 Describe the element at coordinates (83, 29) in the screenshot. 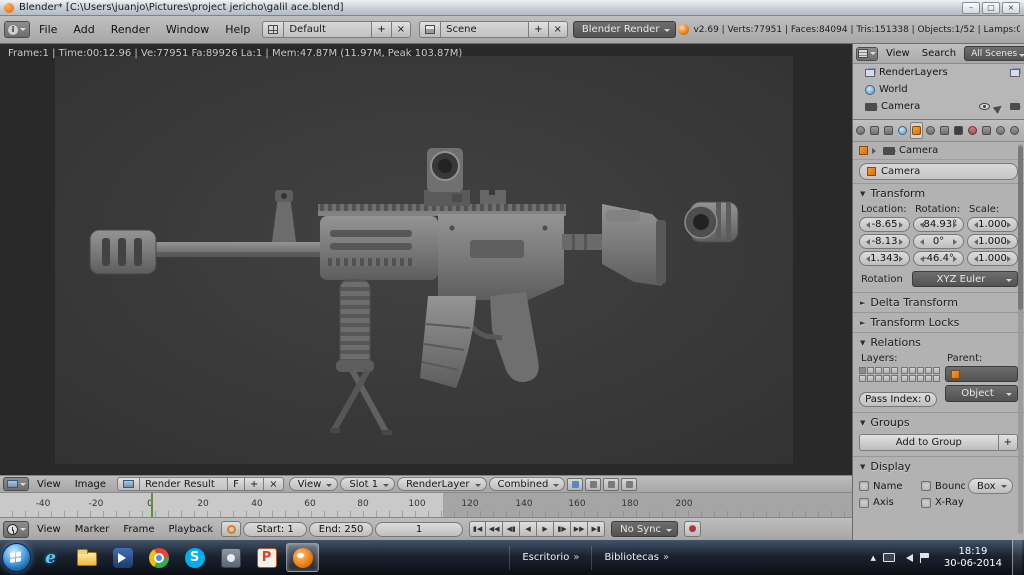

I see `menu-add: Add` at that location.